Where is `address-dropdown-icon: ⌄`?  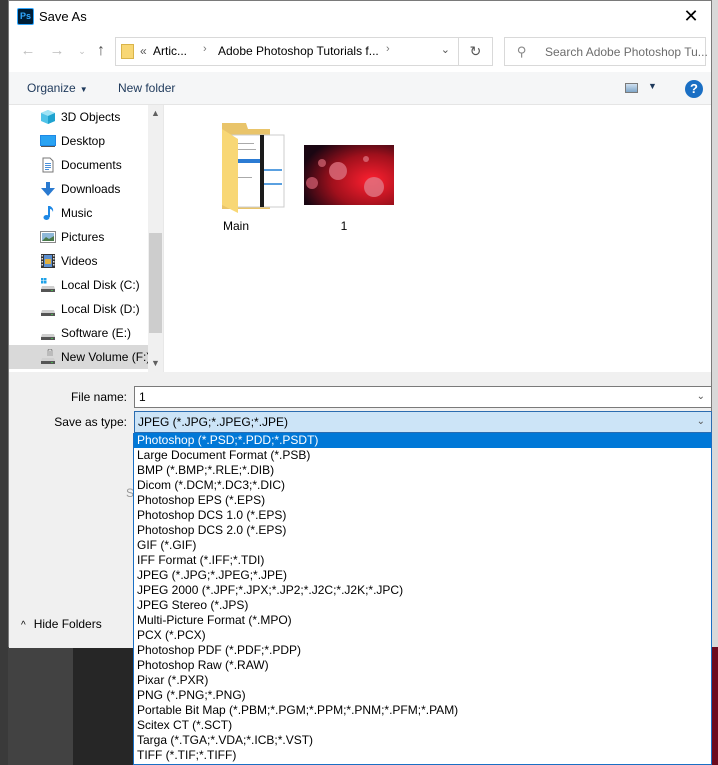 address-dropdown-icon: ⌄ is located at coordinates (445, 49).